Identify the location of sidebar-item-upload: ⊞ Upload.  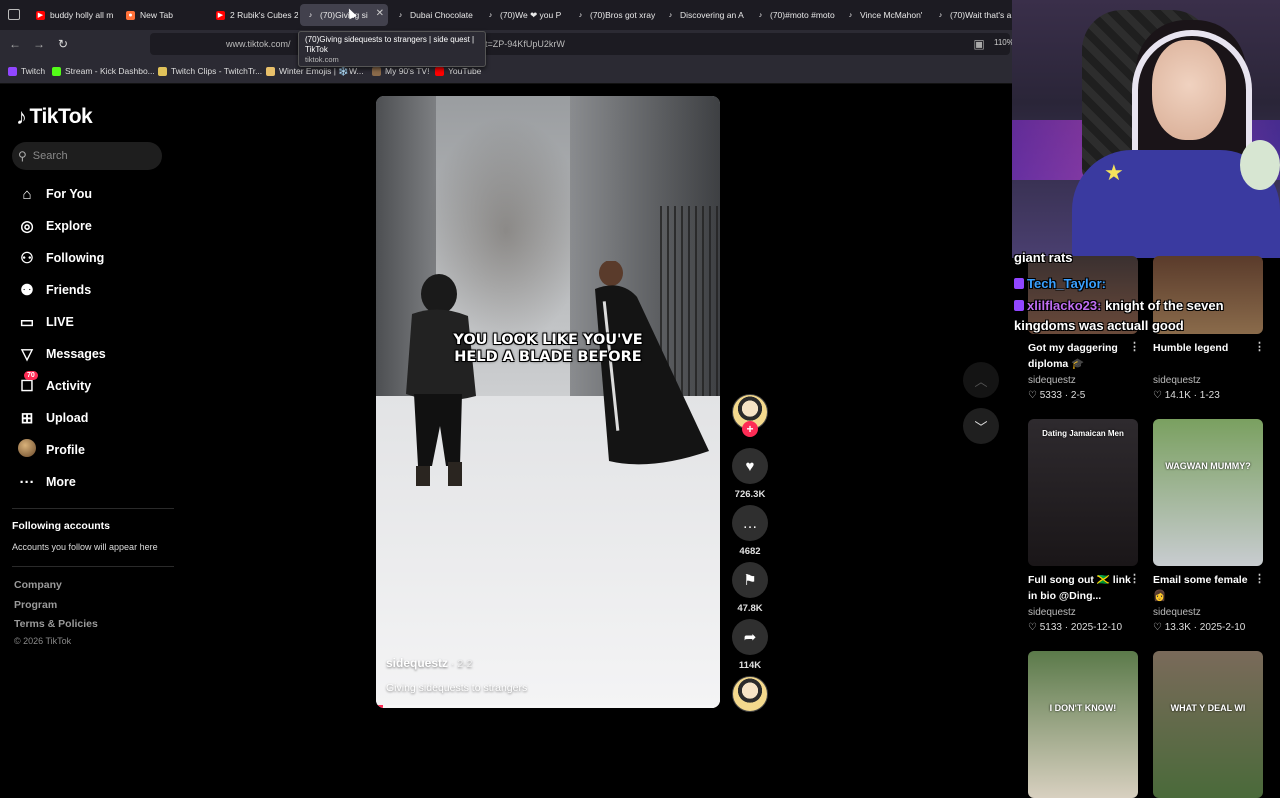
(52, 418).